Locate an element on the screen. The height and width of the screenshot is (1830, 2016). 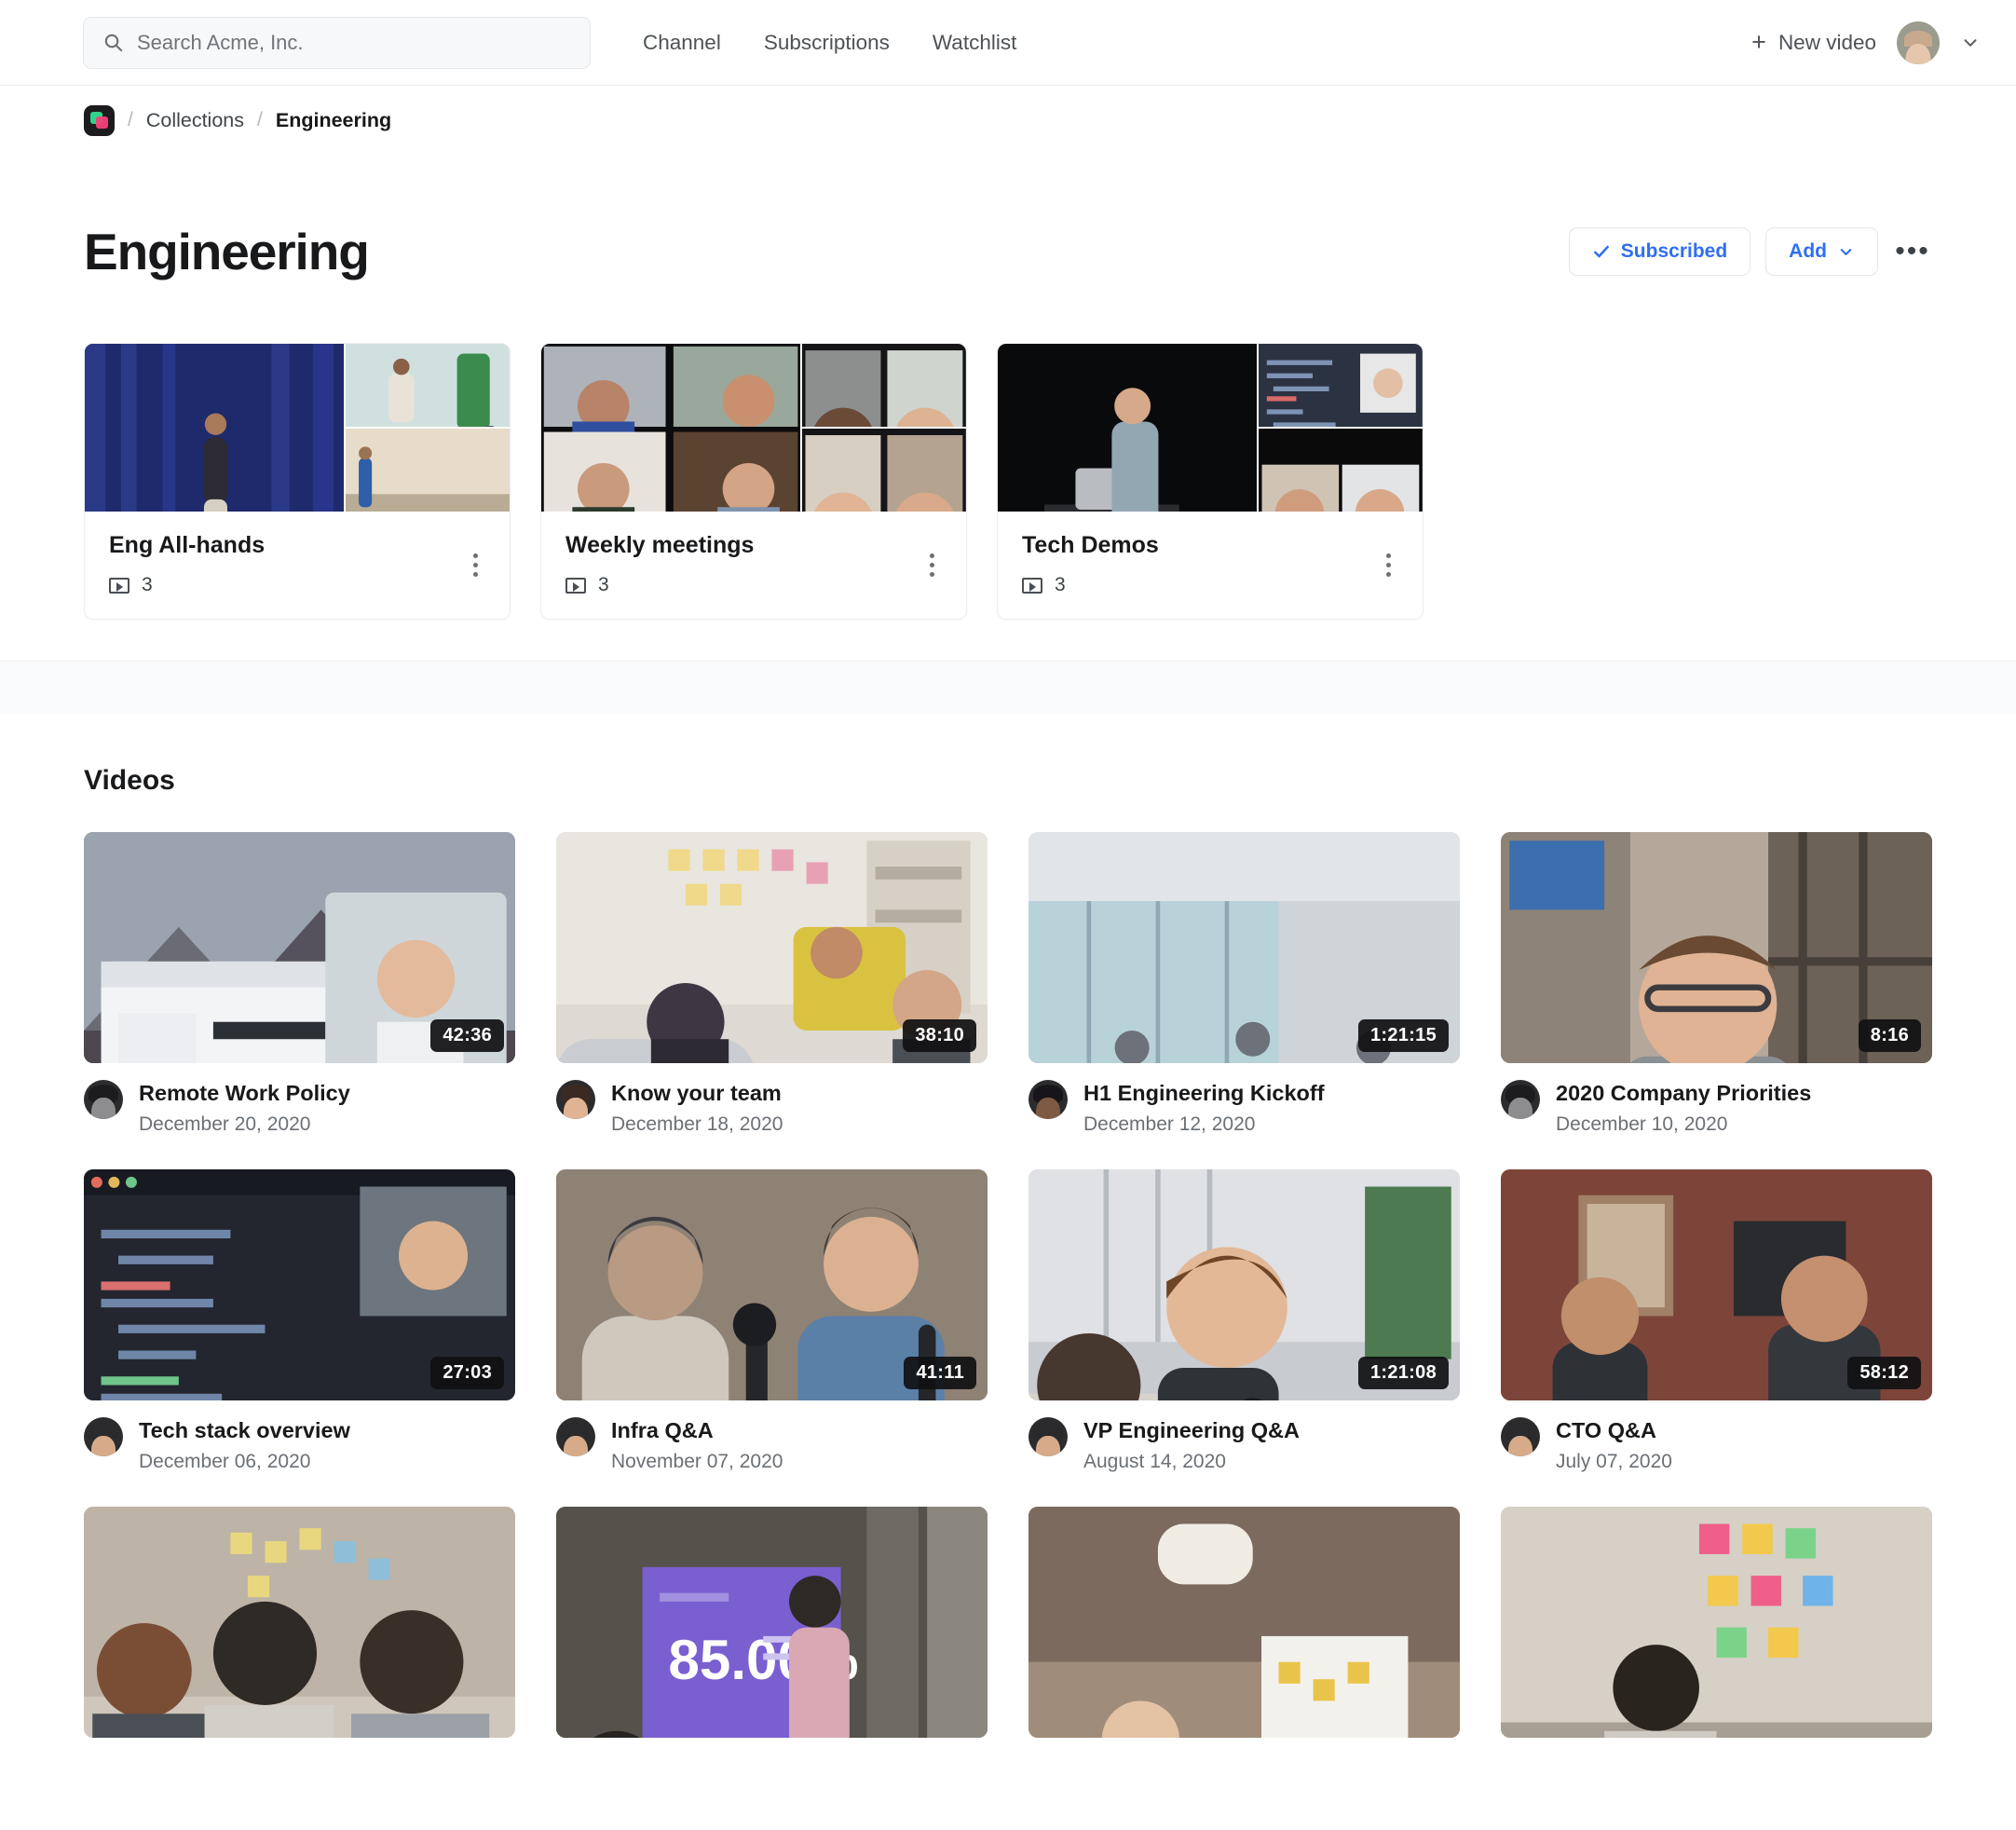
new-video-label: New video is located at coordinates (1827, 42).